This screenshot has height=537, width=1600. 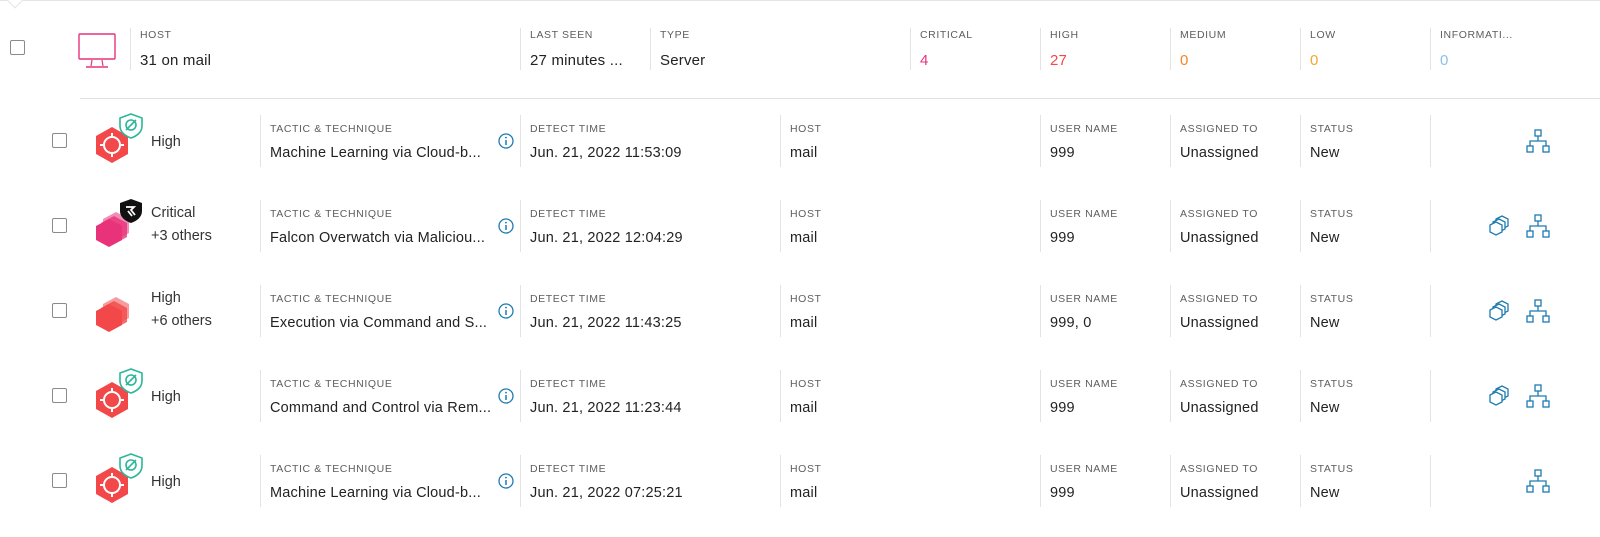 I want to click on low-count: 0, so click(x=1314, y=60).